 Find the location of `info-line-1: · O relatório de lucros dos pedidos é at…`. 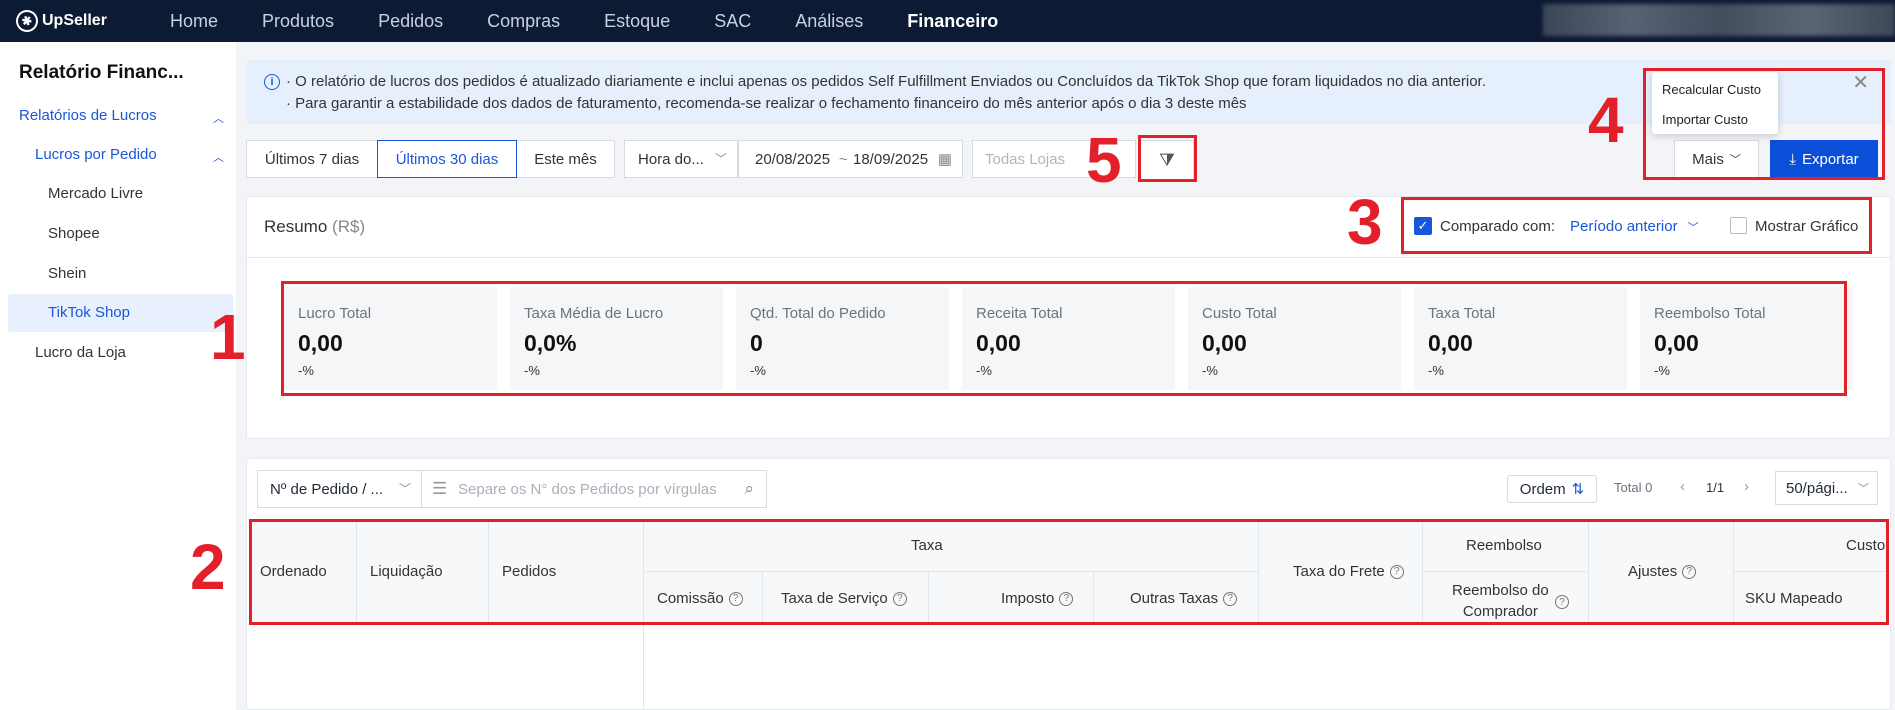

info-line-1: · O relatório de lucros dos pedidos é at… is located at coordinates (886, 81).